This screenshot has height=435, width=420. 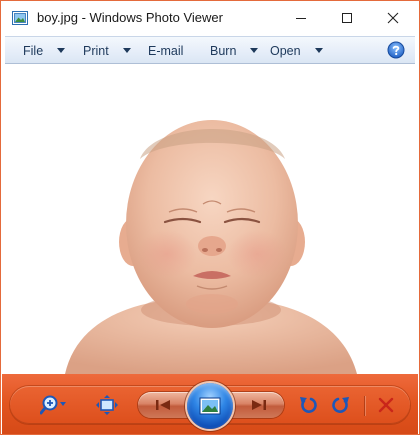 I want to click on rotate-clockwise-button, so click(x=341, y=405).